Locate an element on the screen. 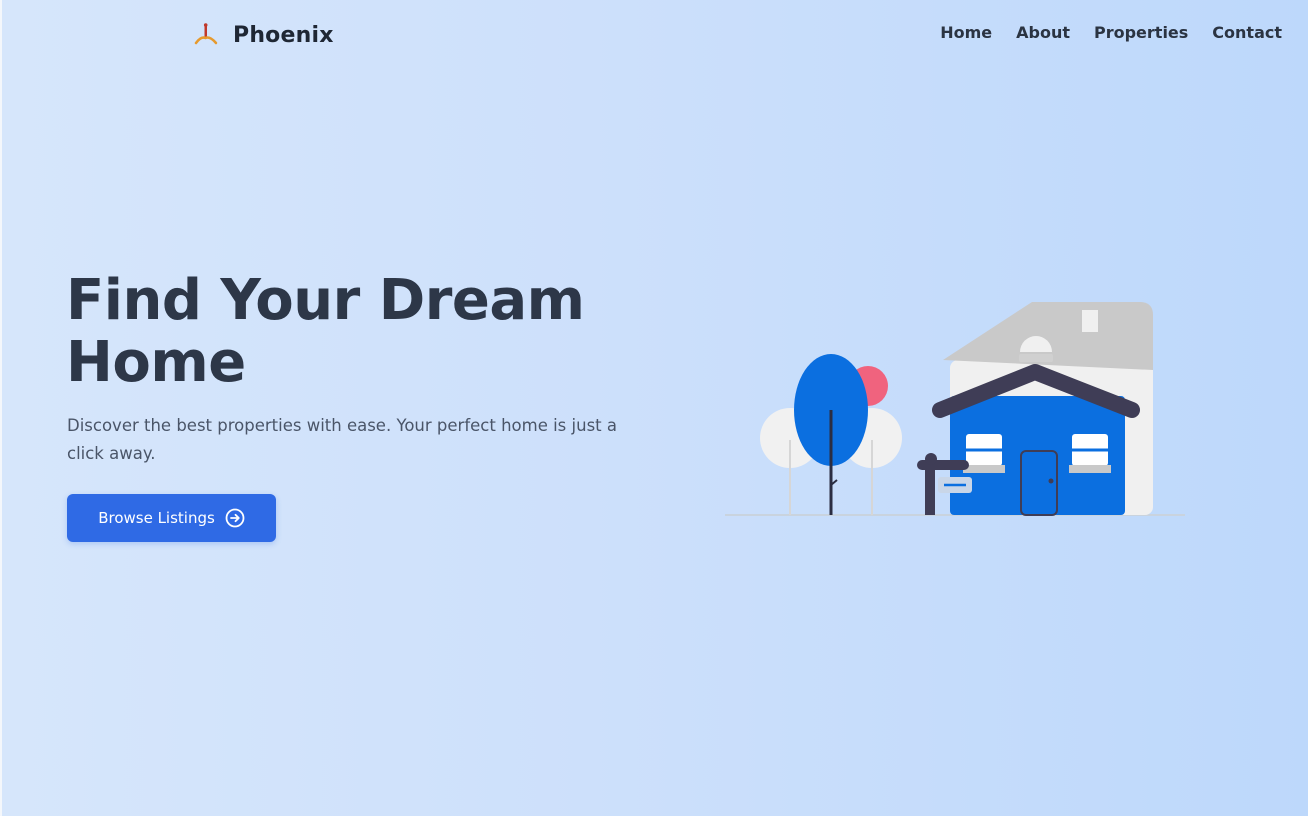  nav-about: About is located at coordinates (1043, 32).